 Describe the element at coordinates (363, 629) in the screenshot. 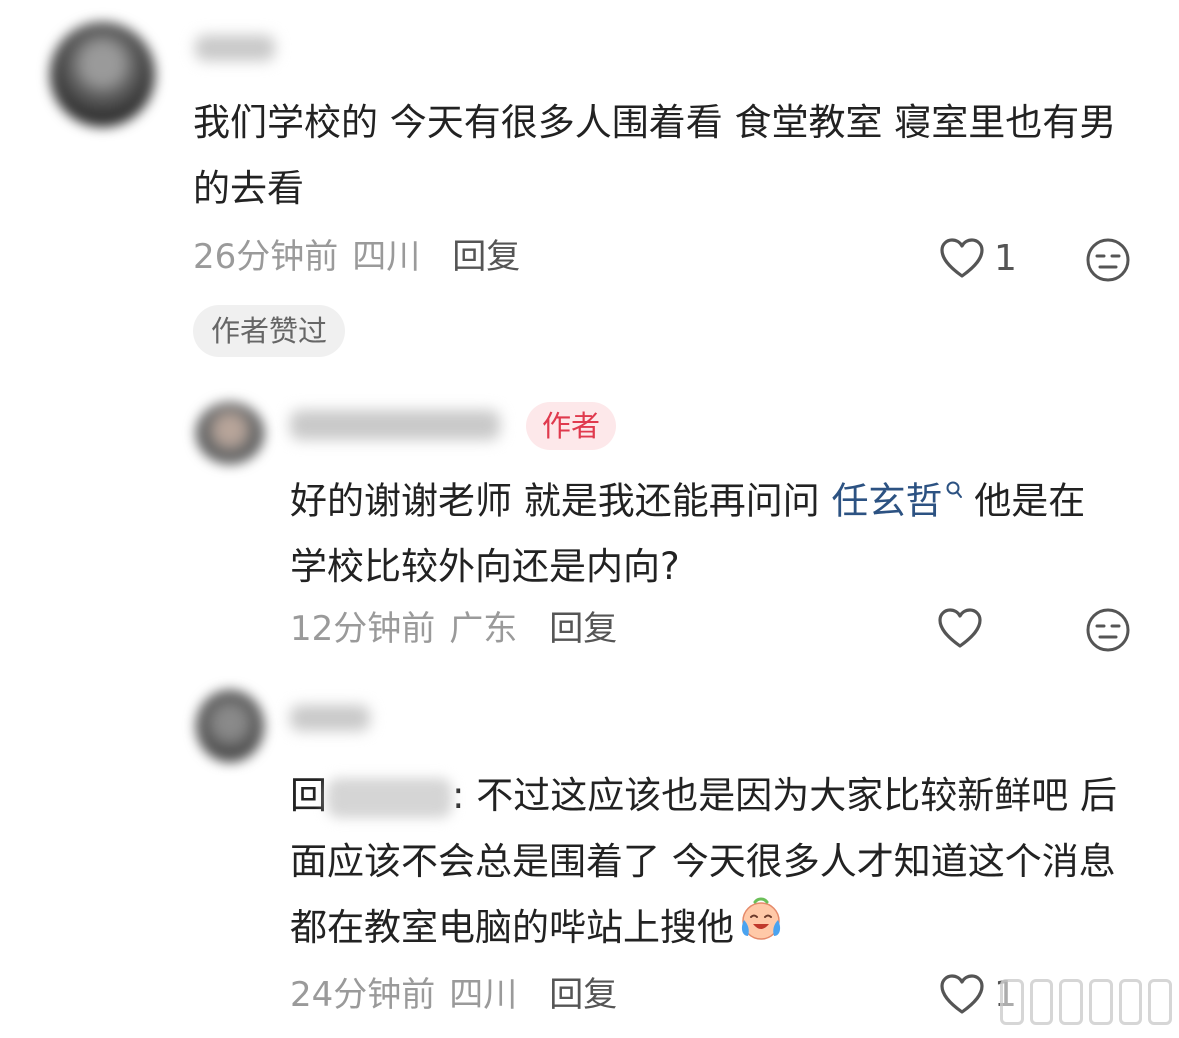

I see `comment-time: 12分钟前` at that location.